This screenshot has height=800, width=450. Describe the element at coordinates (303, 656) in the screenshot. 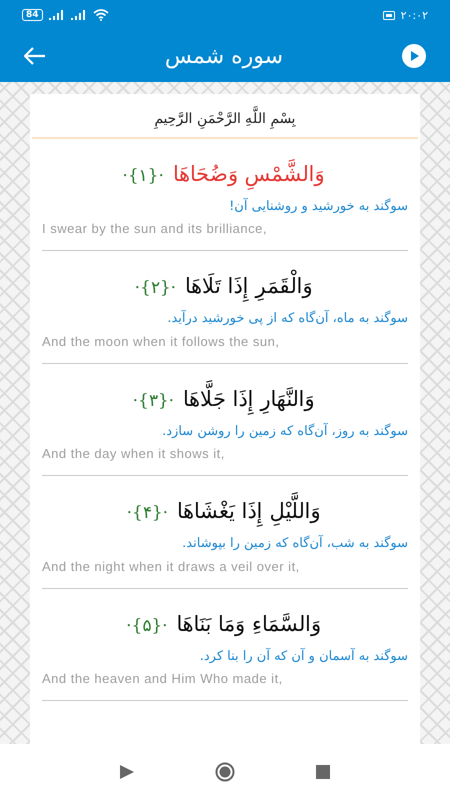

I see `persian-translation: سوگند به آسمان و آن که آن را بنا کرد.` at that location.